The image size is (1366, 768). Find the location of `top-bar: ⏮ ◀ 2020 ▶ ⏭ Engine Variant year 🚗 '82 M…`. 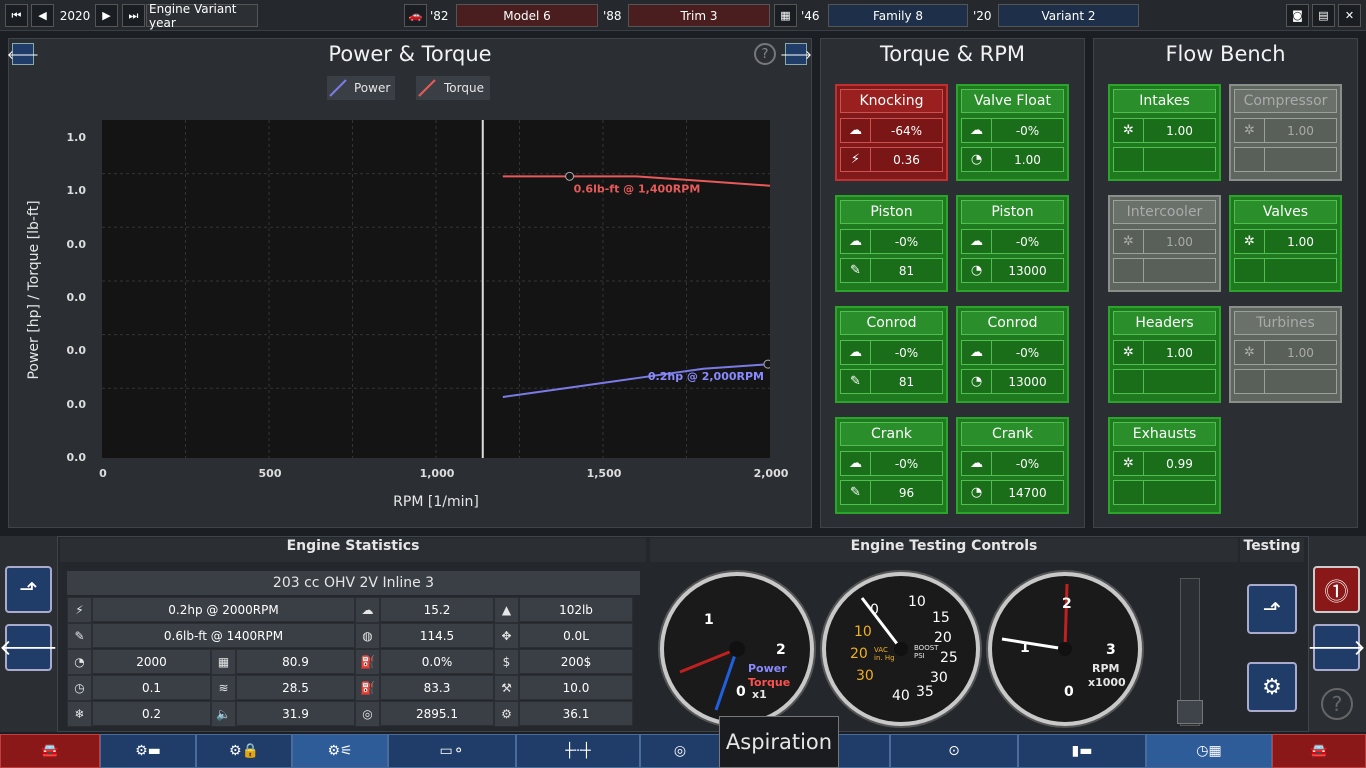

top-bar: ⏮ ◀ 2020 ▶ ⏭ Engine Variant year 🚗 '82 M… is located at coordinates (683, 15).